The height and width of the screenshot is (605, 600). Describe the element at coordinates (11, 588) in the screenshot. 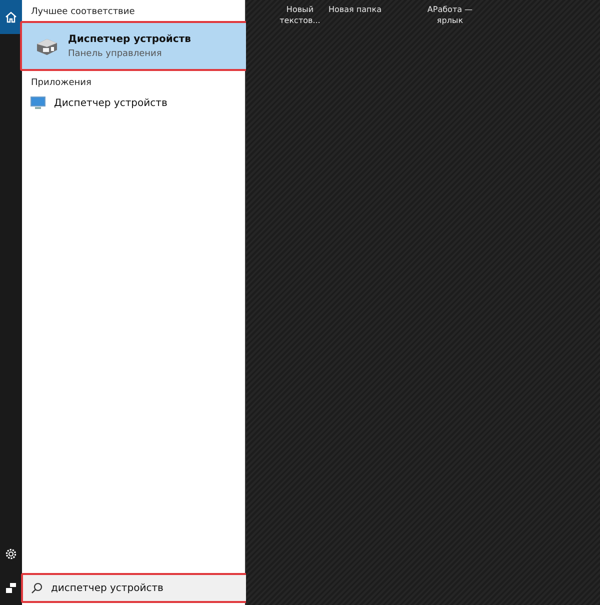

I see `people-icon` at that location.